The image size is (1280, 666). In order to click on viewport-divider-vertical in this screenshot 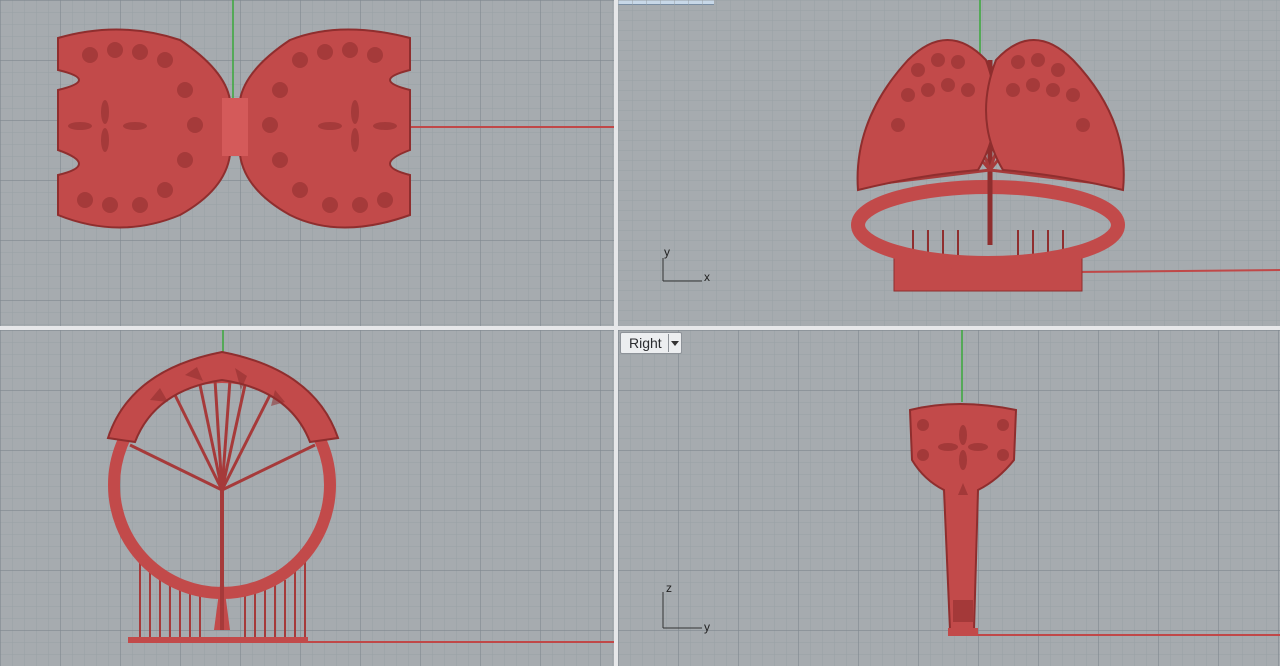, I will do `click(616, 333)`.